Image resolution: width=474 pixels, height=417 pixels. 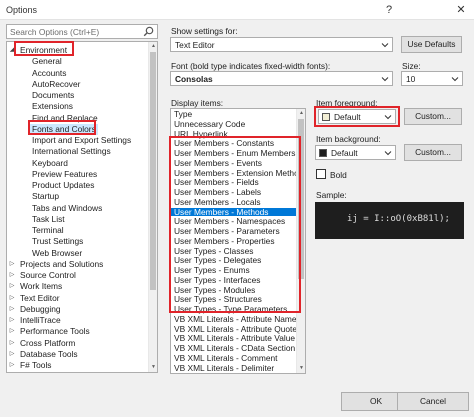 What do you see at coordinates (77, 298) in the screenshot?
I see `tree-item: ▷ Text Editor` at bounding box center [77, 298].